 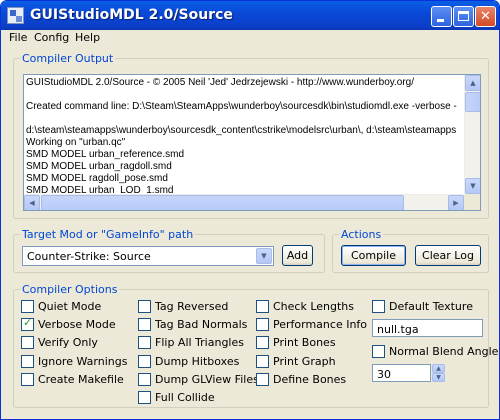 I want to click on horizontal-scroll-thumb, so click(x=222, y=202).